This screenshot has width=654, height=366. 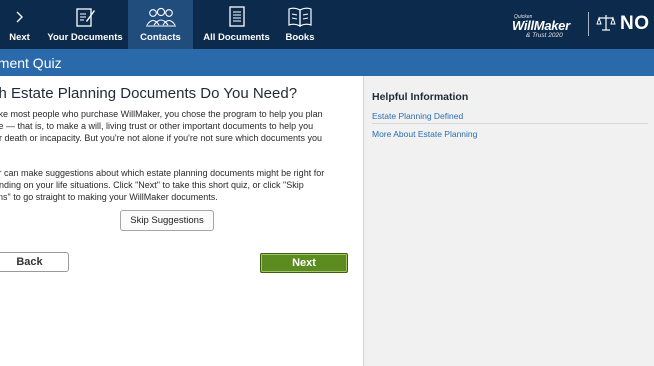 I want to click on nav-next: Next, so click(x=19, y=24).